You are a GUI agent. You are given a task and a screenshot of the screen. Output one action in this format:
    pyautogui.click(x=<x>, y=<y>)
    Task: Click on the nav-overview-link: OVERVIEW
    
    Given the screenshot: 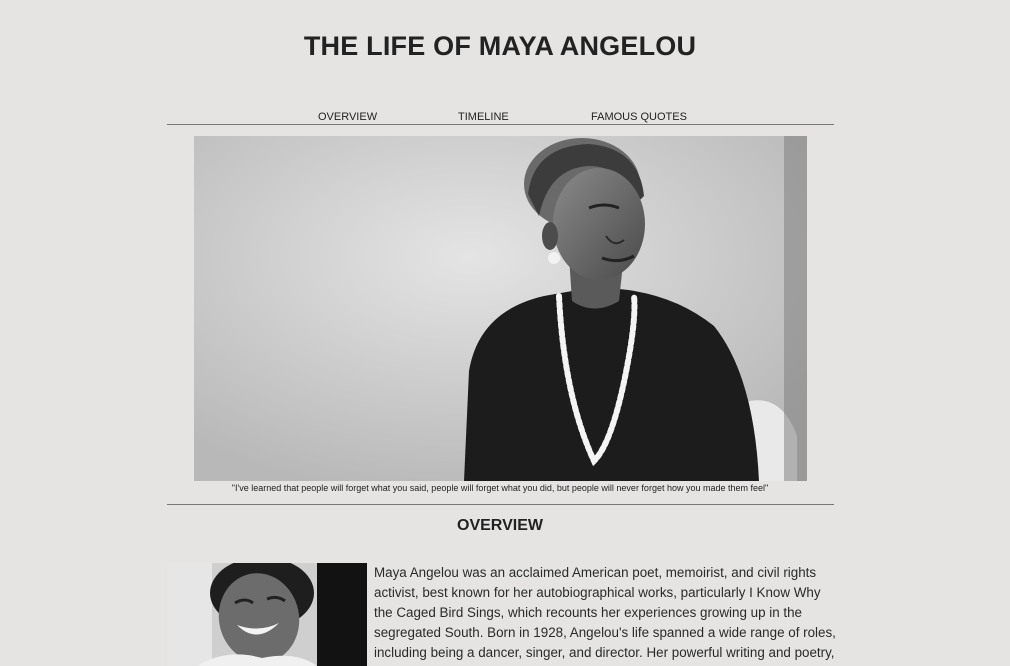 What is the action you would take?
    pyautogui.click(x=347, y=117)
    